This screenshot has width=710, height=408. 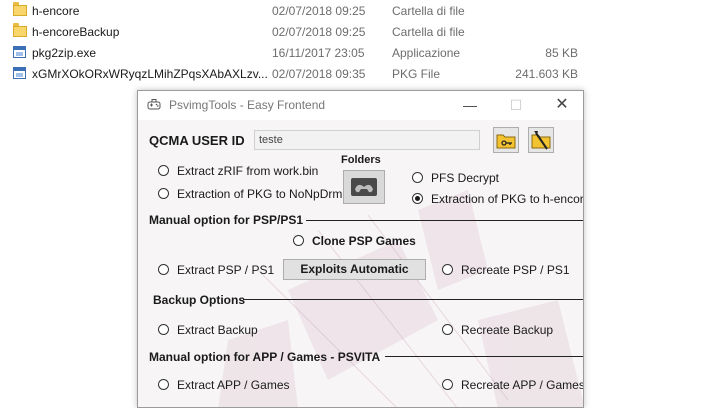 What do you see at coordinates (233, 385) in the screenshot?
I see `radio-label: Extract APP / Games` at bounding box center [233, 385].